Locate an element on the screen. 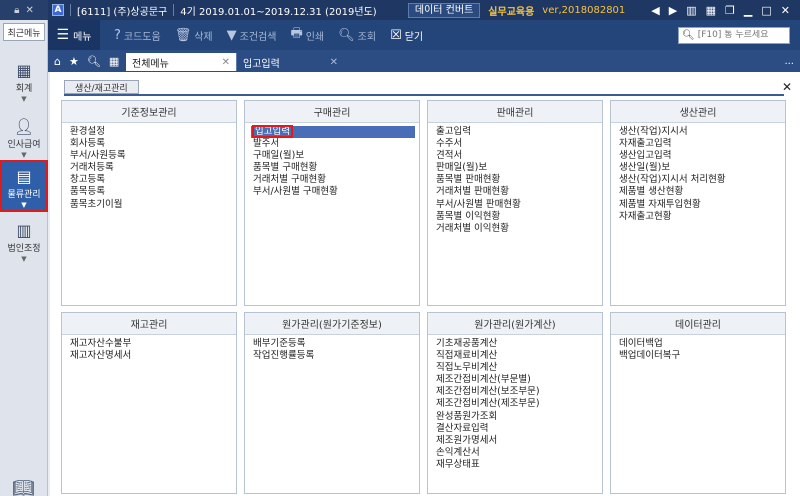 This screenshot has width=800, height=496. inquiry-button: 🔍︎ 조회 is located at coordinates (357, 35).